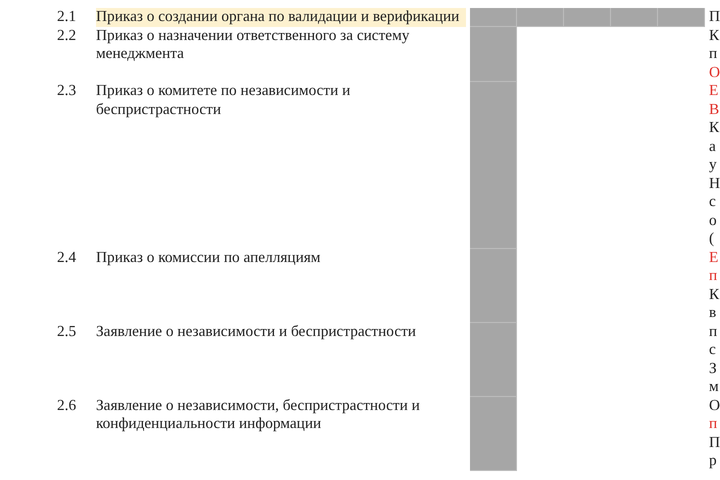 This screenshot has width=720, height=480. I want to click on note-text: В, so click(714, 109).